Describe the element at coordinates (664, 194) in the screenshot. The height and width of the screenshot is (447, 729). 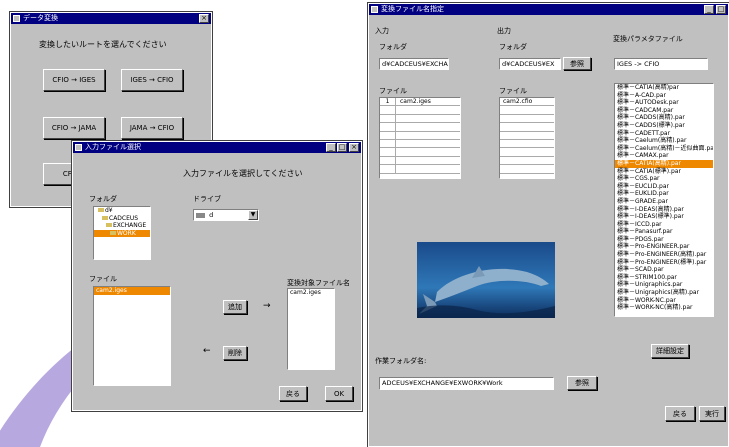
I see `param-list-item: 標準－EUKLID.par` at that location.